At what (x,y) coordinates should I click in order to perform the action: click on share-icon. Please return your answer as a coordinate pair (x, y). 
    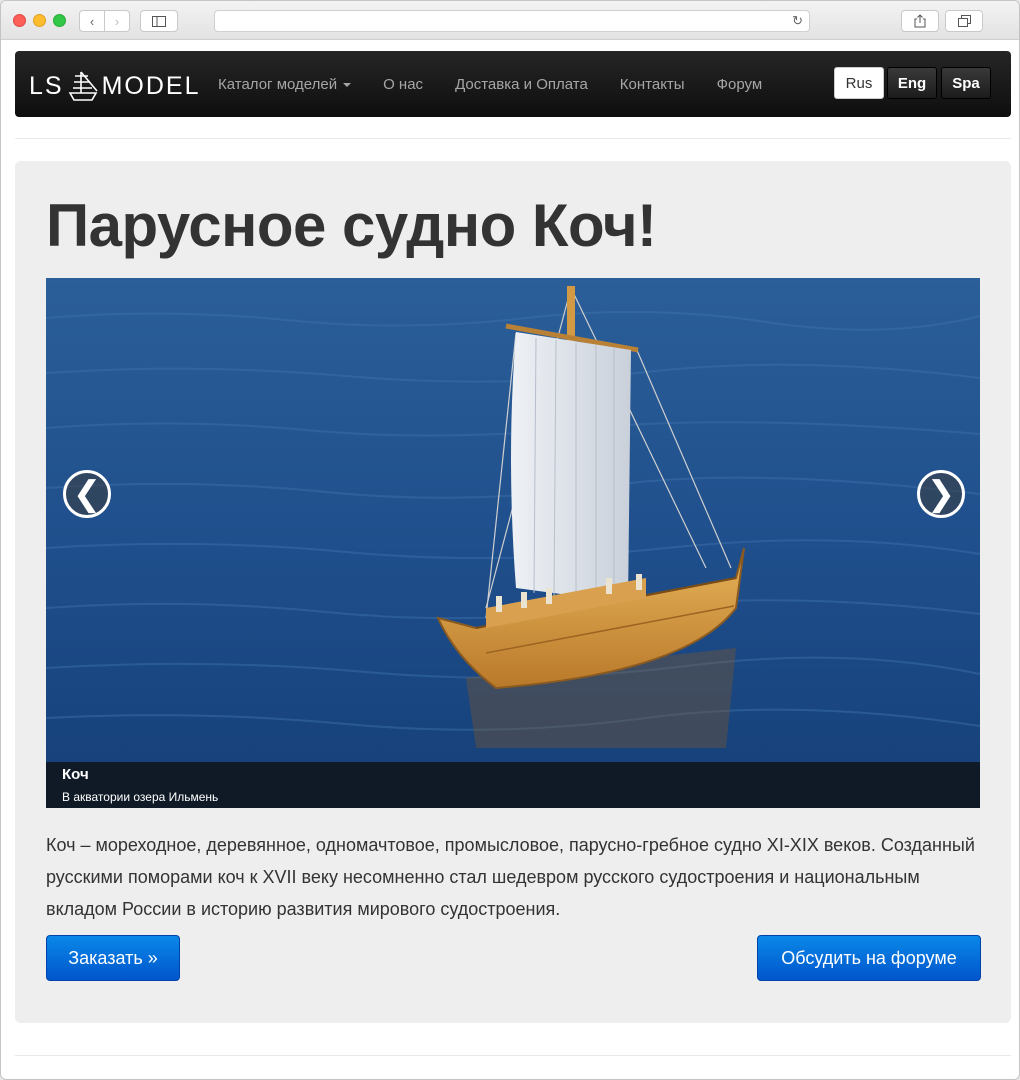
    Looking at the image, I should click on (920, 21).